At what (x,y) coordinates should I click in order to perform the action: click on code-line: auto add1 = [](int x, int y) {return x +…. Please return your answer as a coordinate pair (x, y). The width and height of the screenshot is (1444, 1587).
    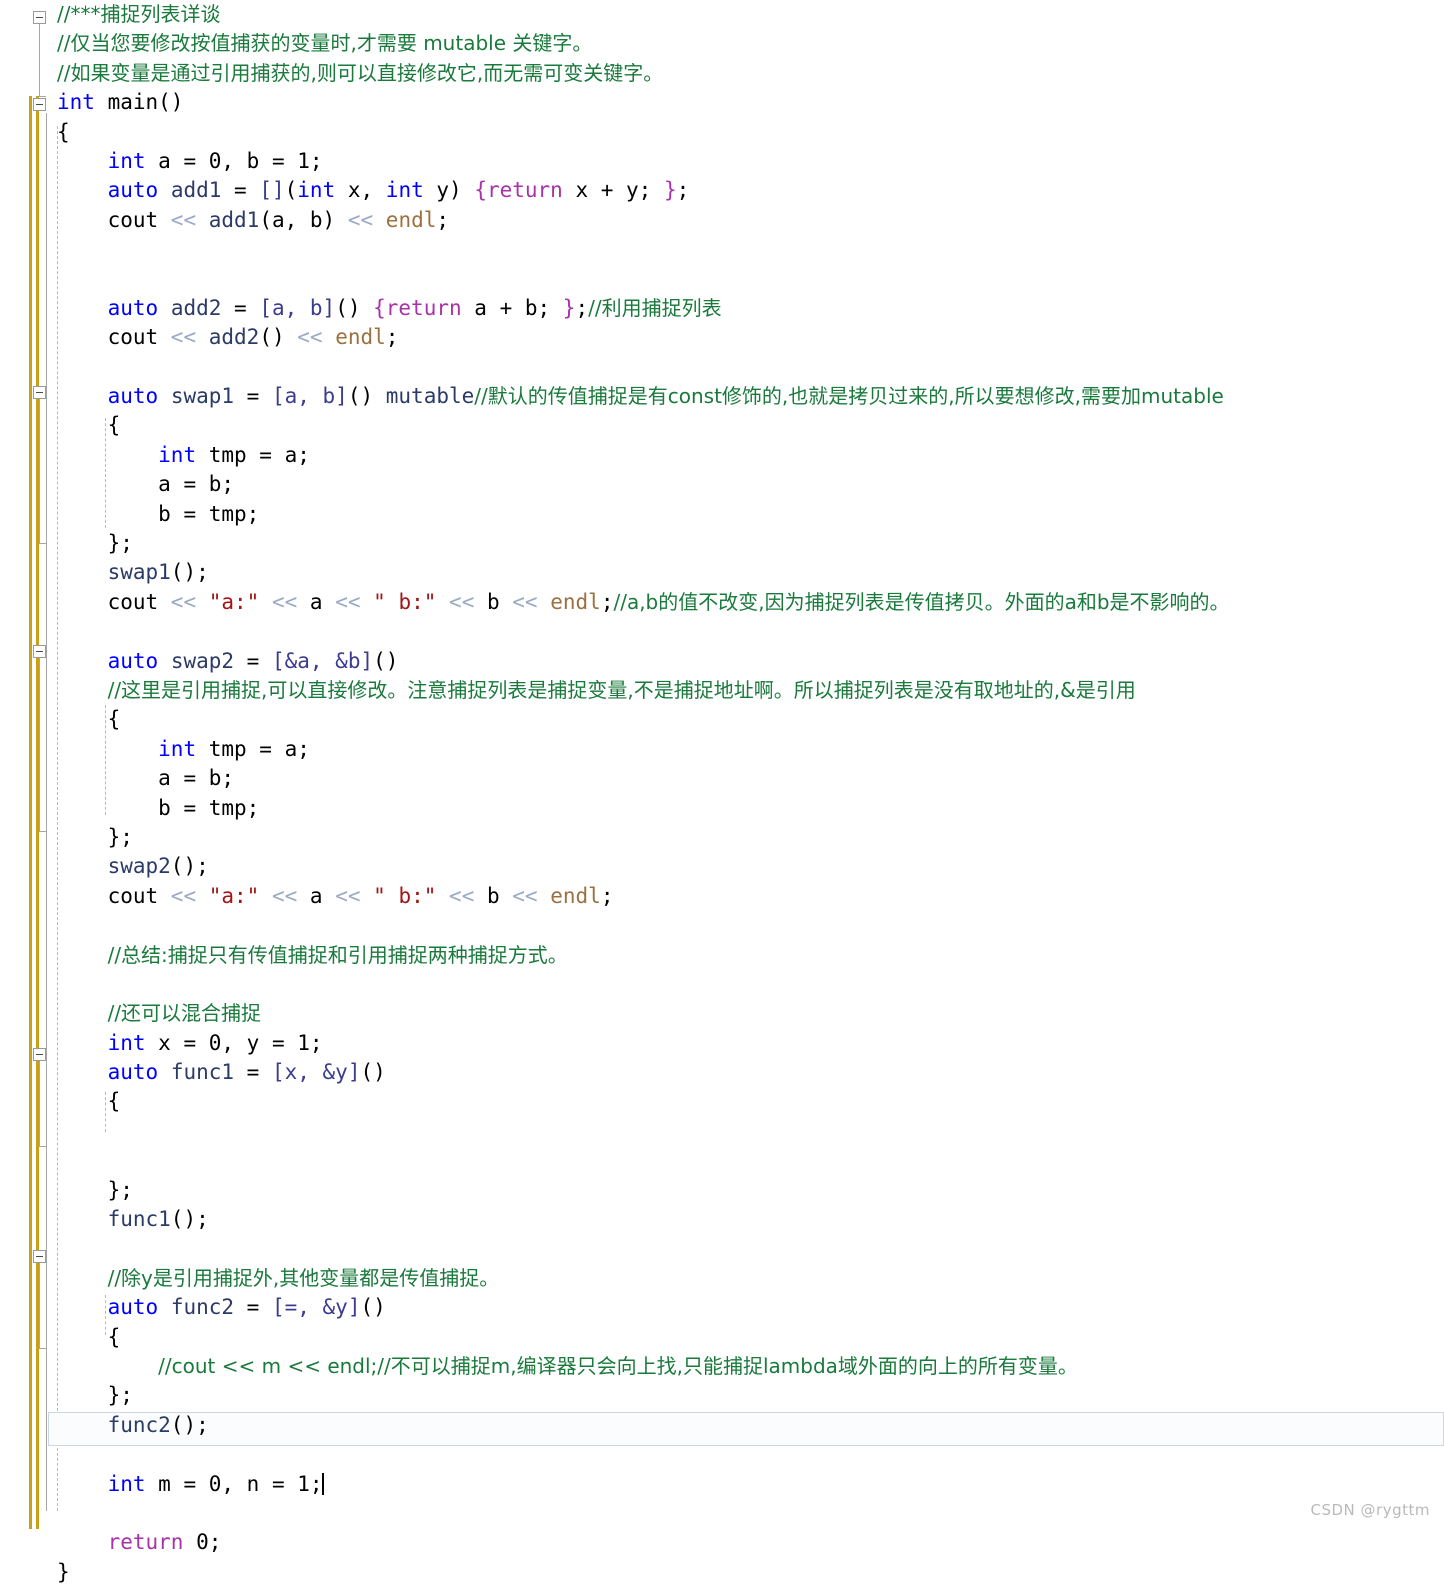
    Looking at the image, I should click on (746, 190).